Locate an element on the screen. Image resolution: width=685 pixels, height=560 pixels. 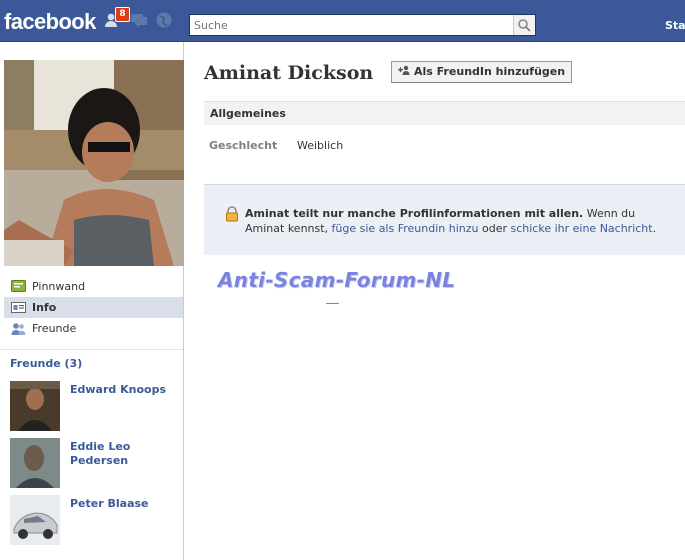
notice-text-2: oder is located at coordinates (494, 228).